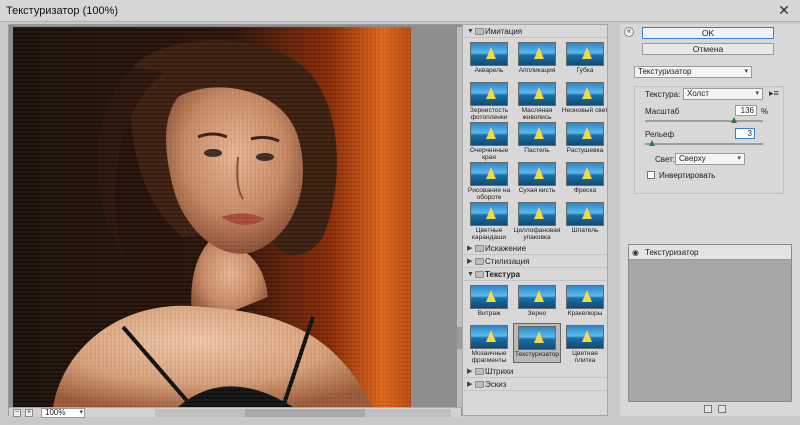 The image size is (800, 425). Describe the element at coordinates (489, 154) in the screenshot. I see `filter-thumbnail-label: Очерченные края` at that location.